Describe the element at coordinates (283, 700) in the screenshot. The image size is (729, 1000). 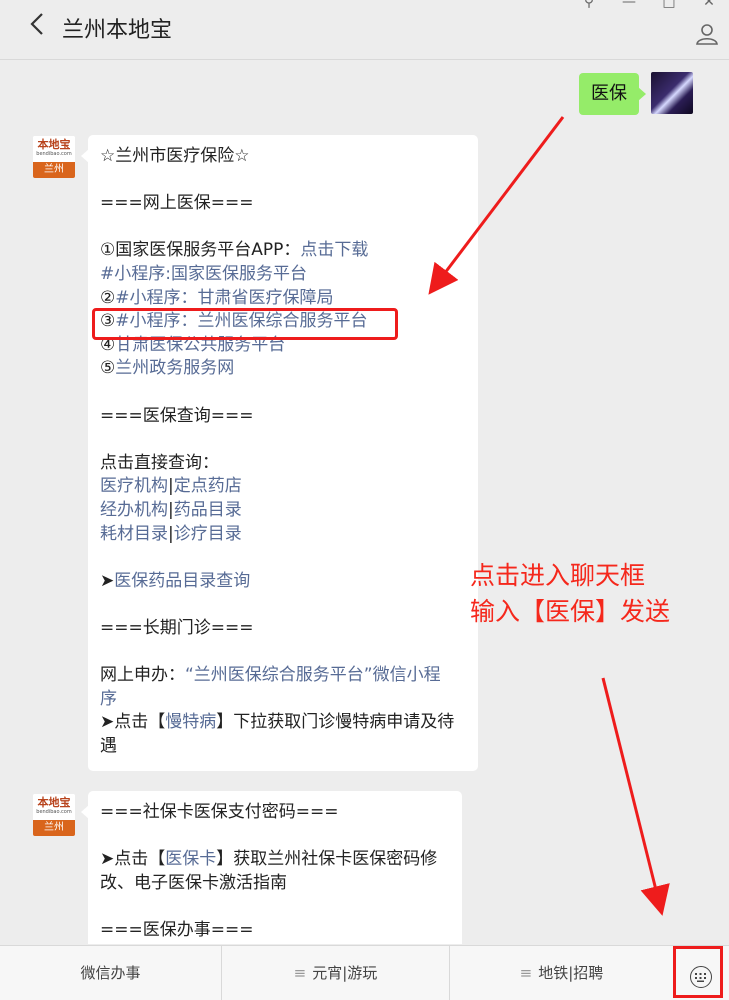
I see `message-line: 序` at that location.